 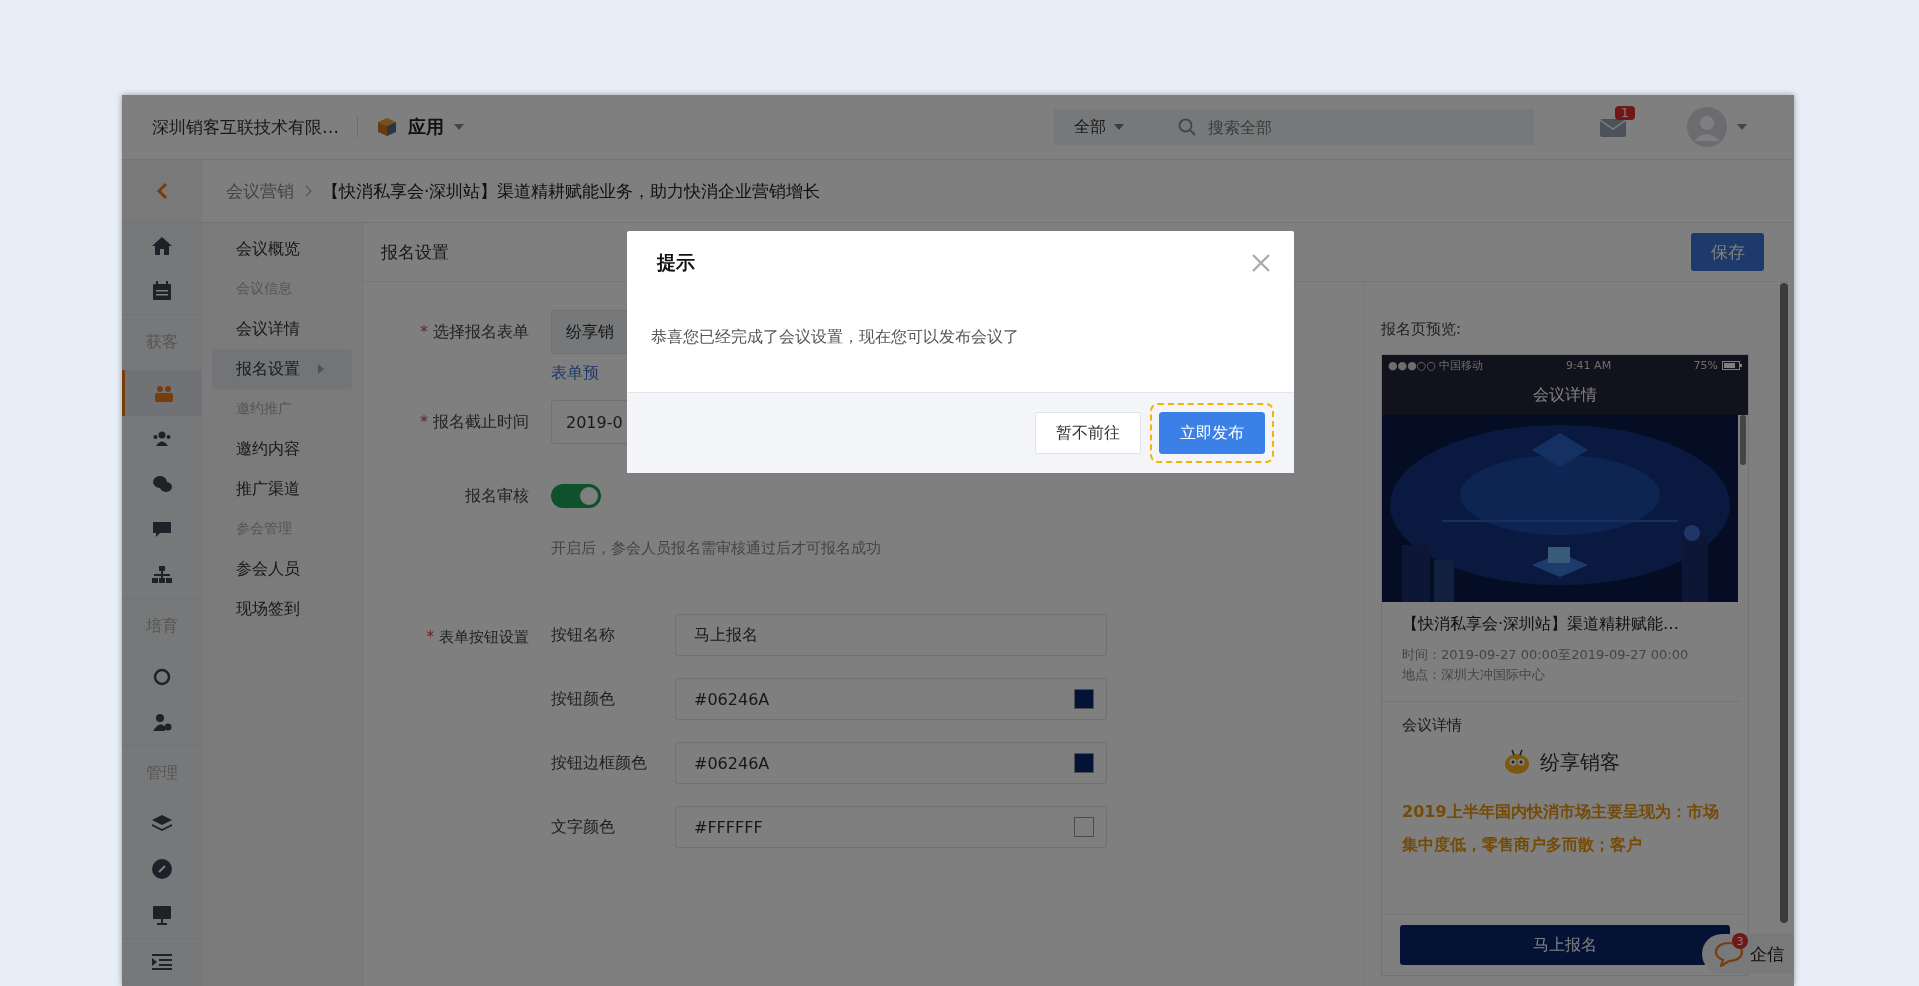 What do you see at coordinates (282, 369) in the screenshot?
I see `menu-item: 报名设置` at bounding box center [282, 369].